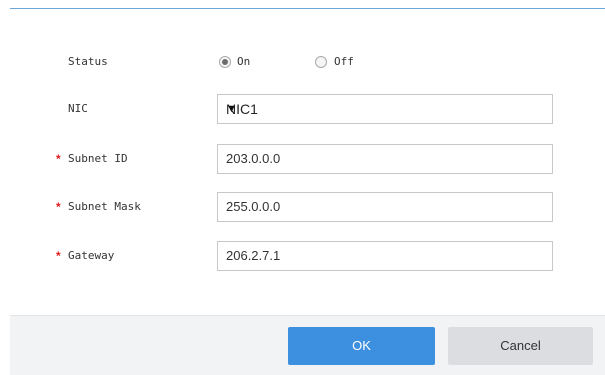 This screenshot has width=605, height=375. I want to click on ok-button: OK, so click(361, 346).